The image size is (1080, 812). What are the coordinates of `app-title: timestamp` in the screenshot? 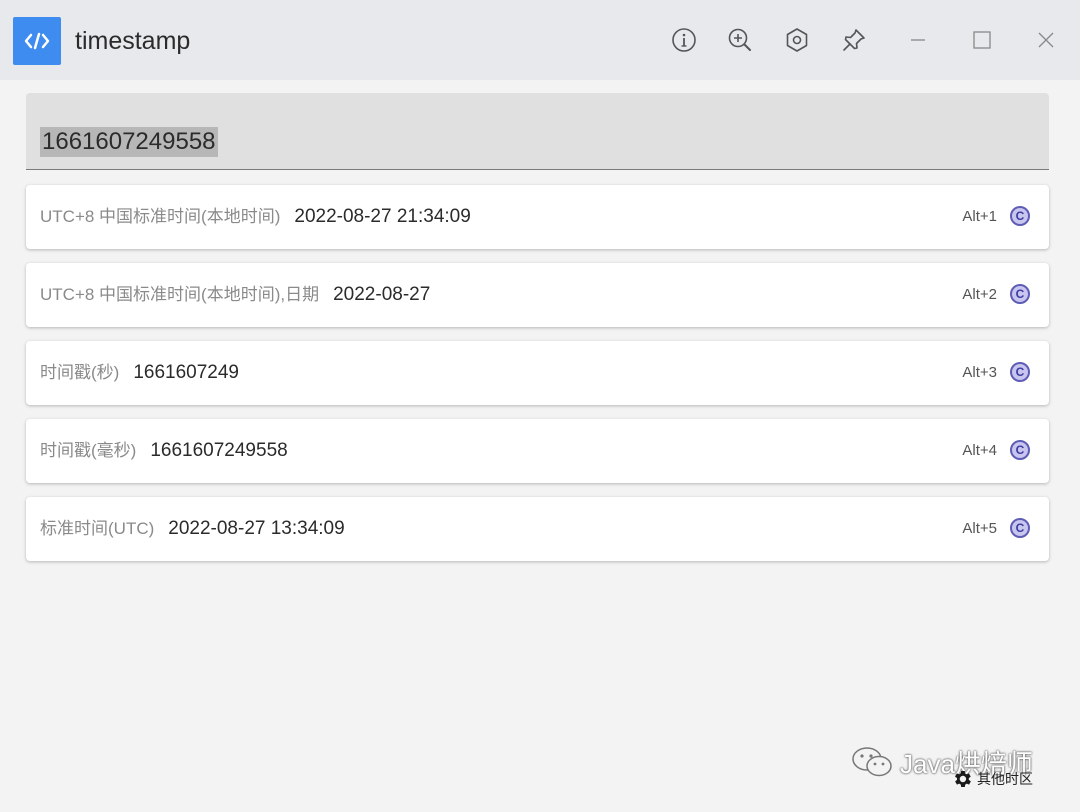 It's located at (133, 41).